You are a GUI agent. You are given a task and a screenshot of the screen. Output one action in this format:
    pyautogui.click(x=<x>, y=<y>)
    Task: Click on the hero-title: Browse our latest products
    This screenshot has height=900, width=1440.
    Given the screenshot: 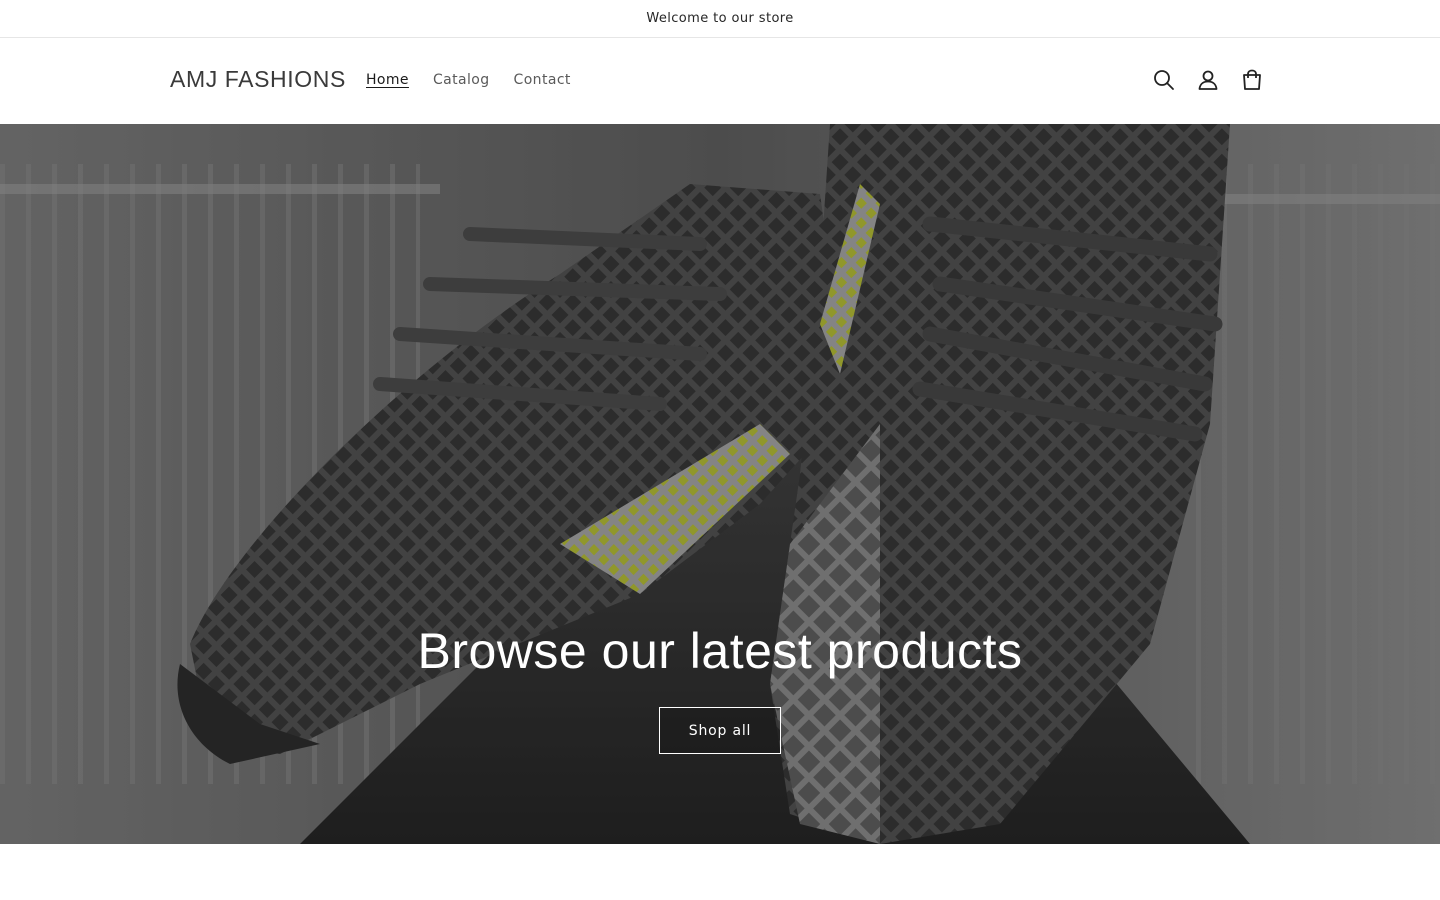 What is the action you would take?
    pyautogui.click(x=720, y=651)
    